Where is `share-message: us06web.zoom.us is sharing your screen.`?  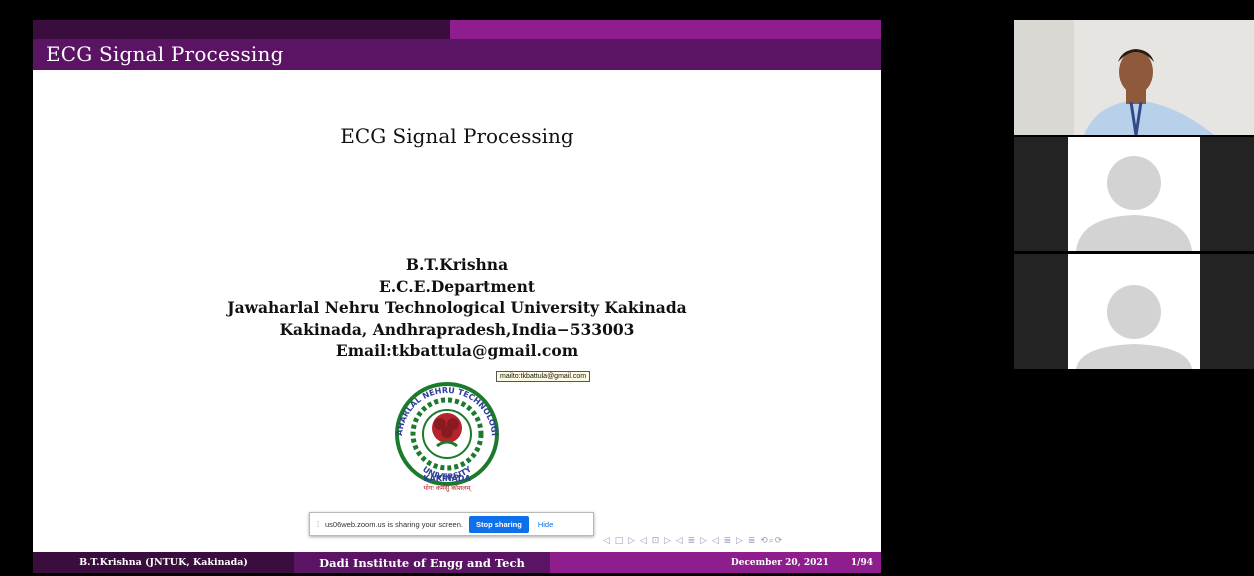 share-message: us06web.zoom.us is sharing your screen. is located at coordinates (394, 524).